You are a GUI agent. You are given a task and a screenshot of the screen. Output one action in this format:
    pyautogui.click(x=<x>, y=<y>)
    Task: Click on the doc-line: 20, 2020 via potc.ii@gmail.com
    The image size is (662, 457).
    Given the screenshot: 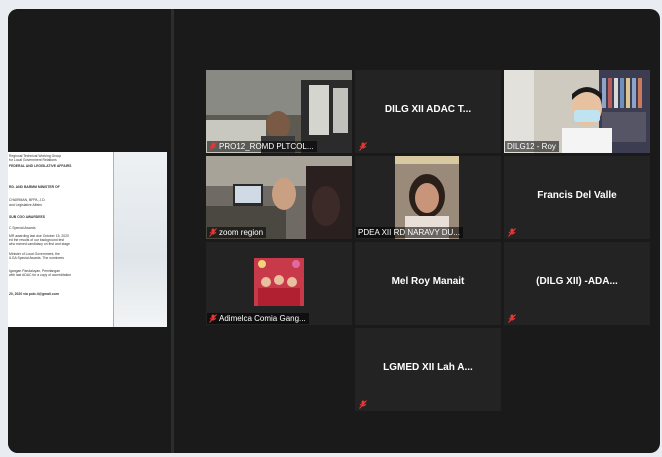 What is the action you would take?
    pyautogui.click(x=34, y=294)
    